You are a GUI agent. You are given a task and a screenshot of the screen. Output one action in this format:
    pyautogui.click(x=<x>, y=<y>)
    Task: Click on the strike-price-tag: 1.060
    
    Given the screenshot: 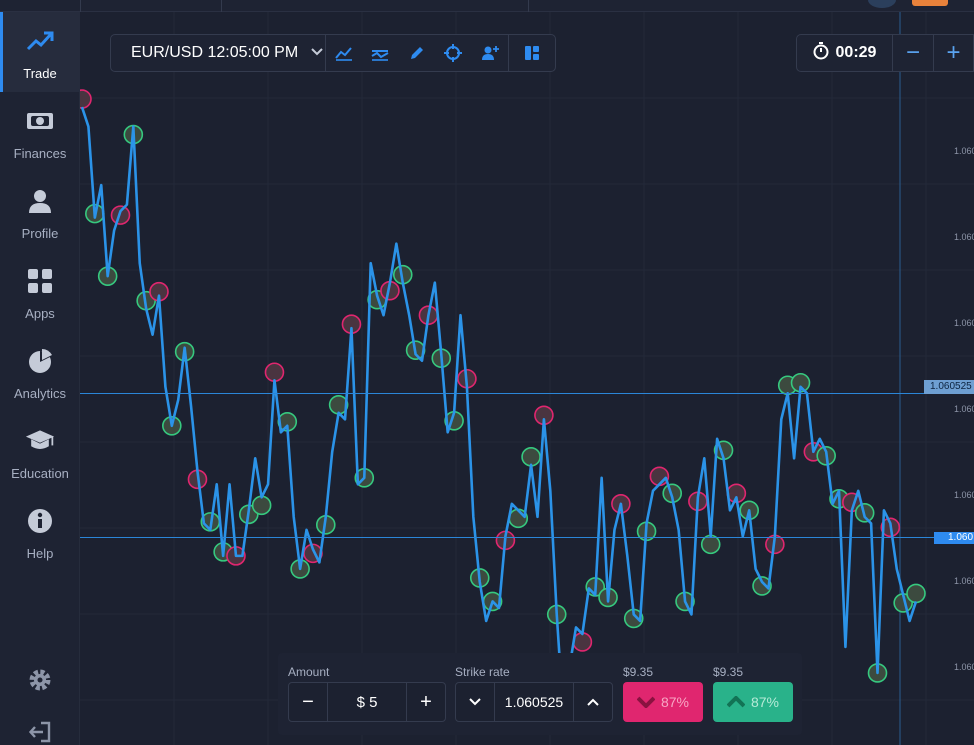 What is the action you would take?
    pyautogui.click(x=954, y=538)
    